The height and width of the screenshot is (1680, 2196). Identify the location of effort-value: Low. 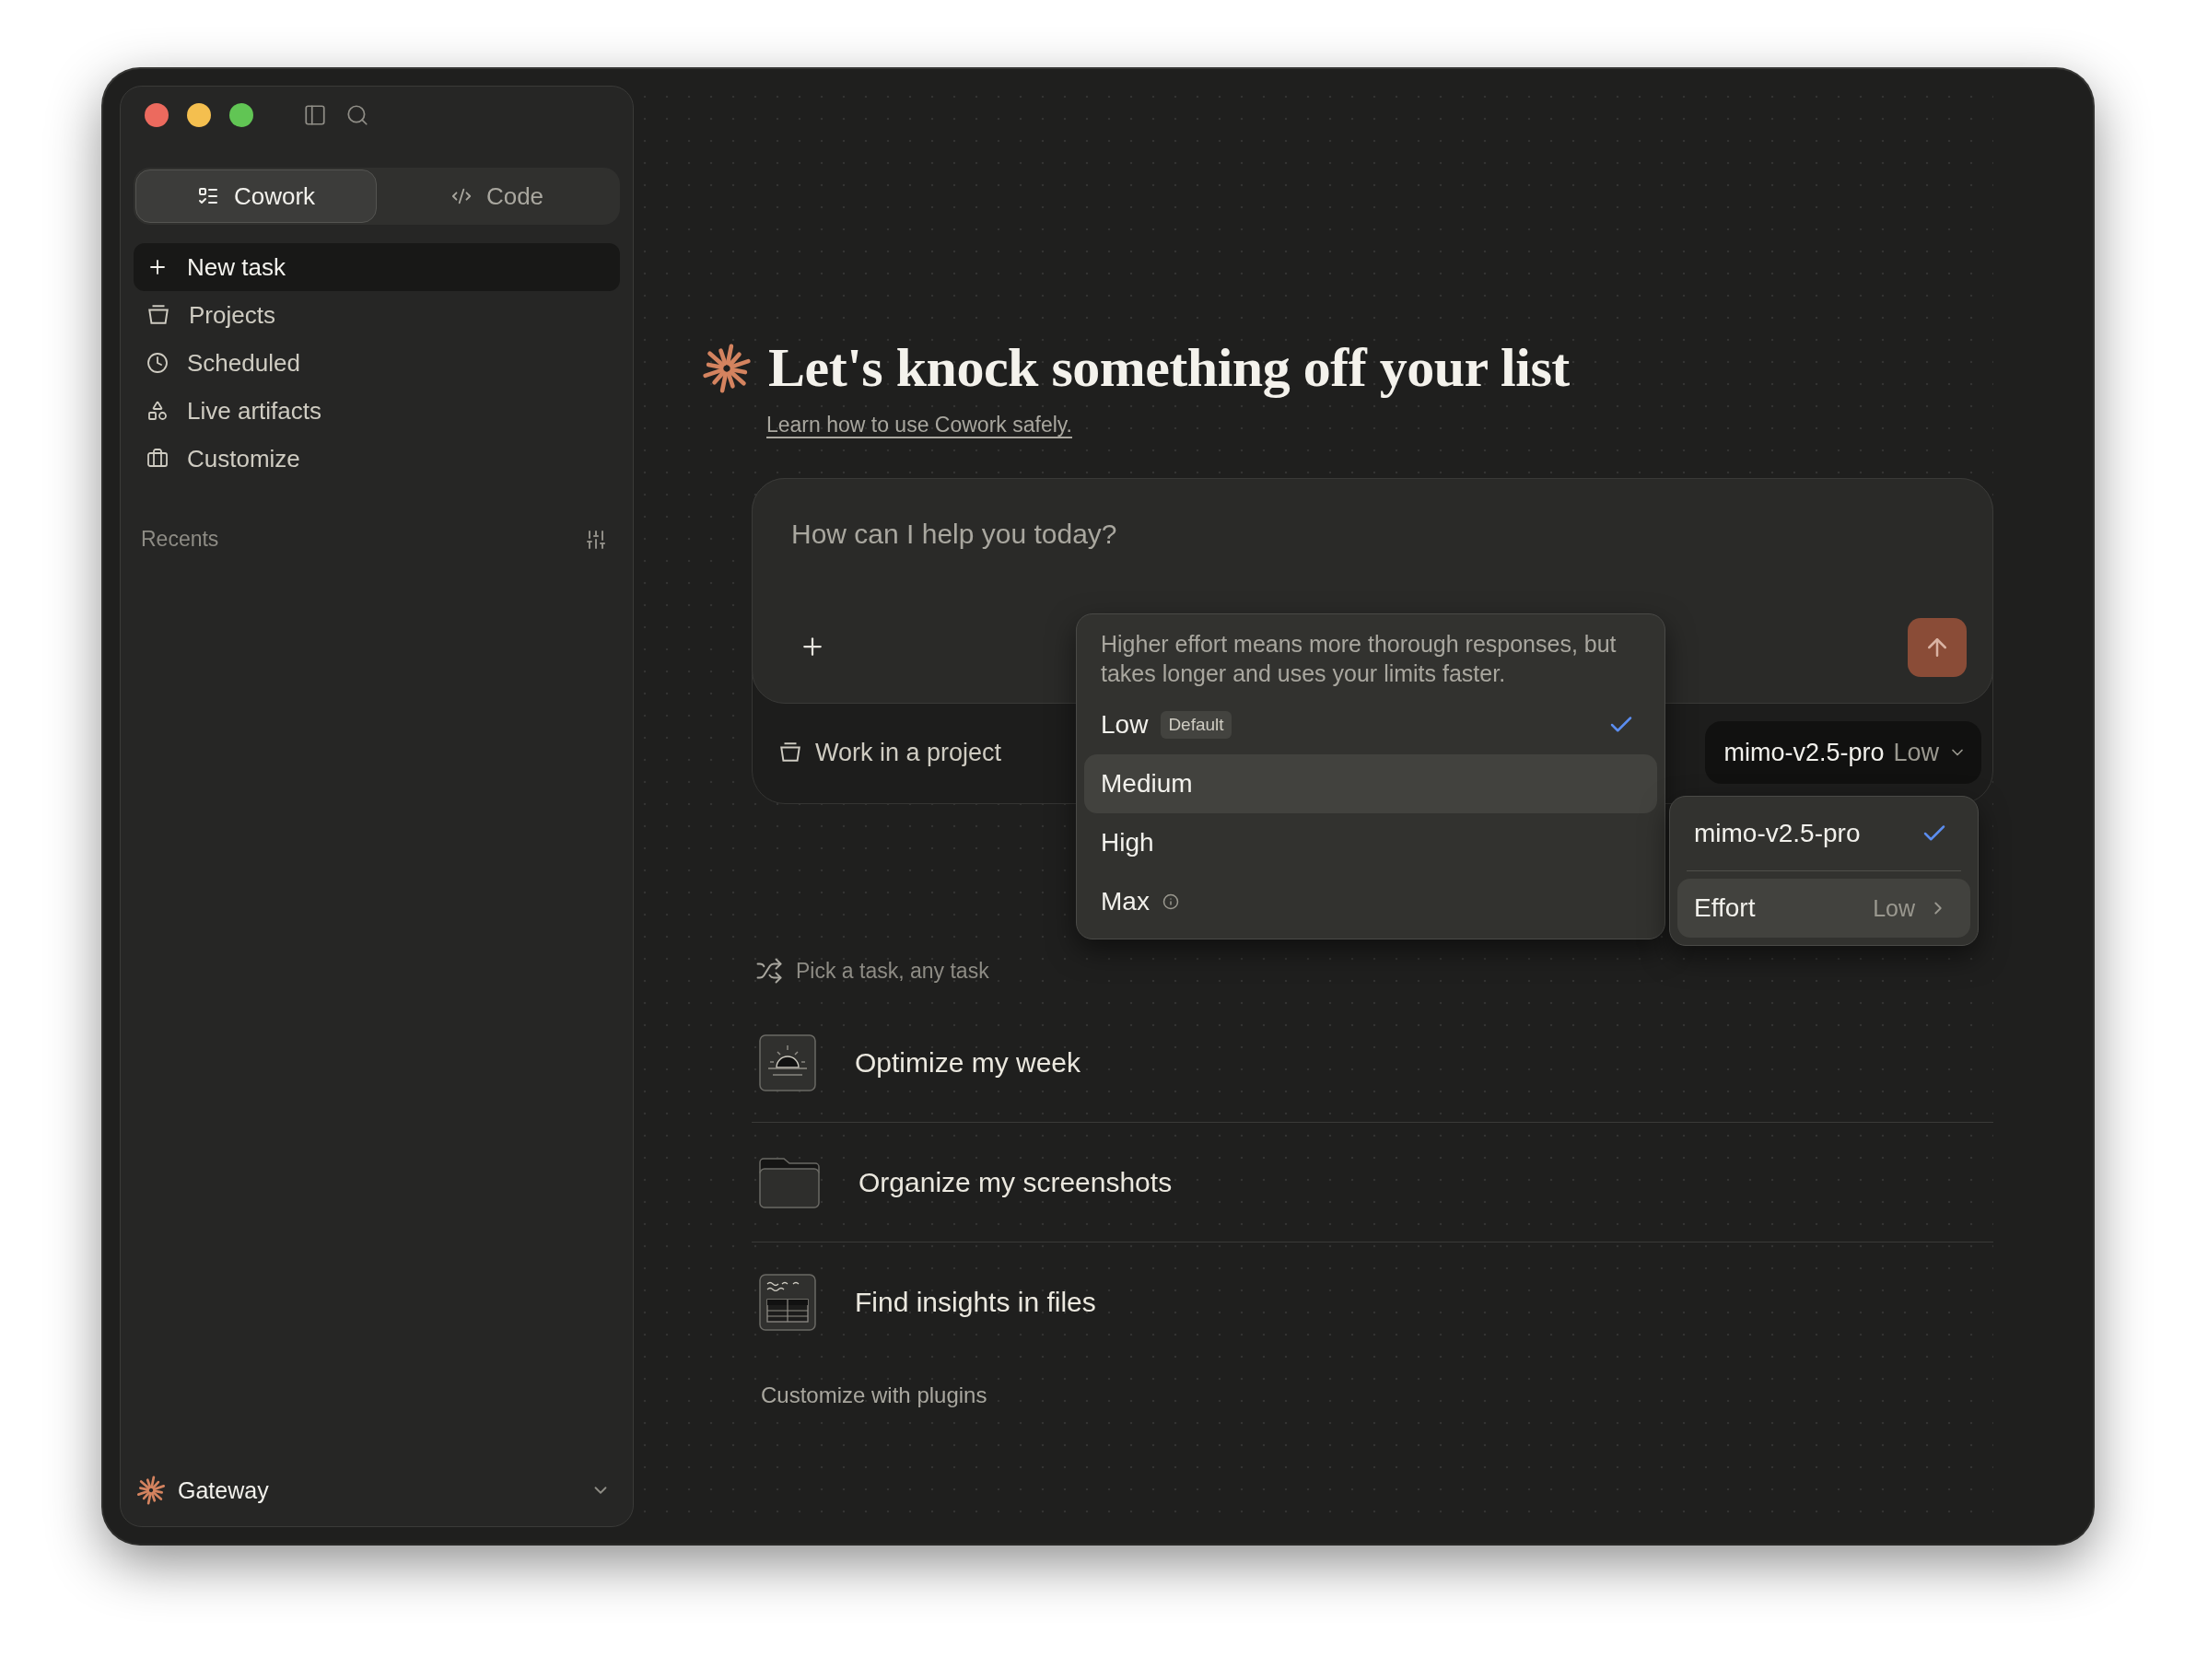
(1894, 908).